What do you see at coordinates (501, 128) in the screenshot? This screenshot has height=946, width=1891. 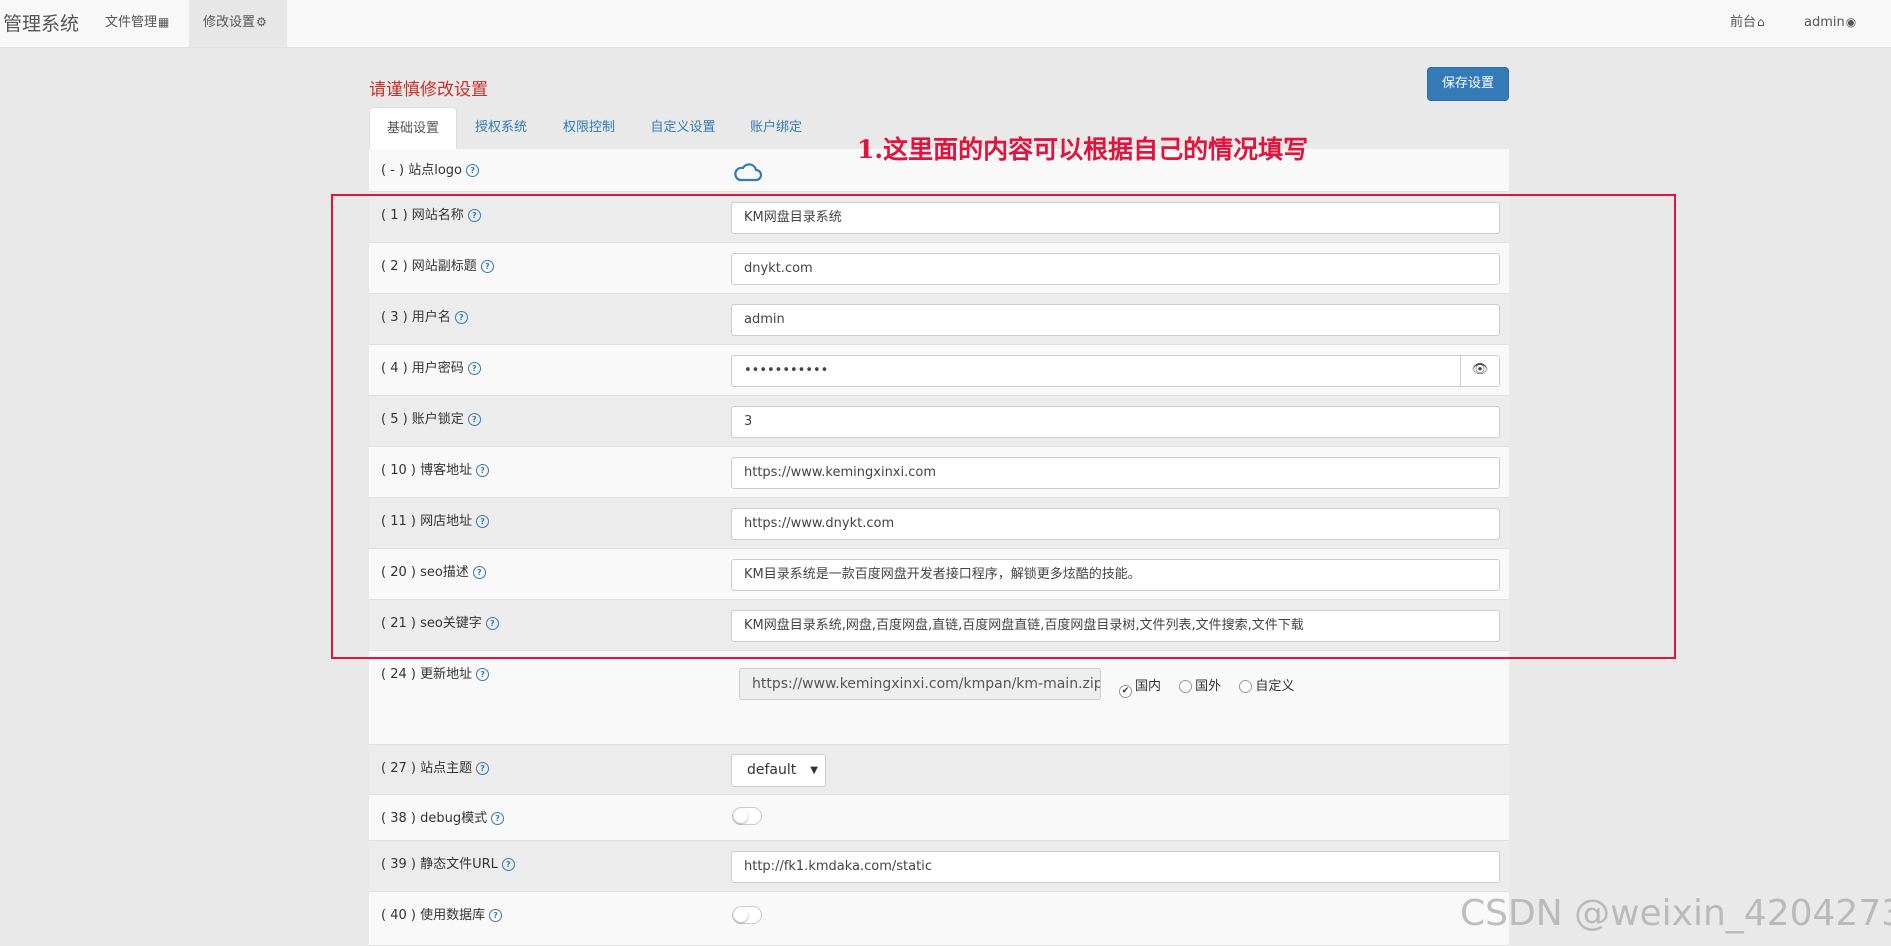 I see `tab-license: 授权系统` at bounding box center [501, 128].